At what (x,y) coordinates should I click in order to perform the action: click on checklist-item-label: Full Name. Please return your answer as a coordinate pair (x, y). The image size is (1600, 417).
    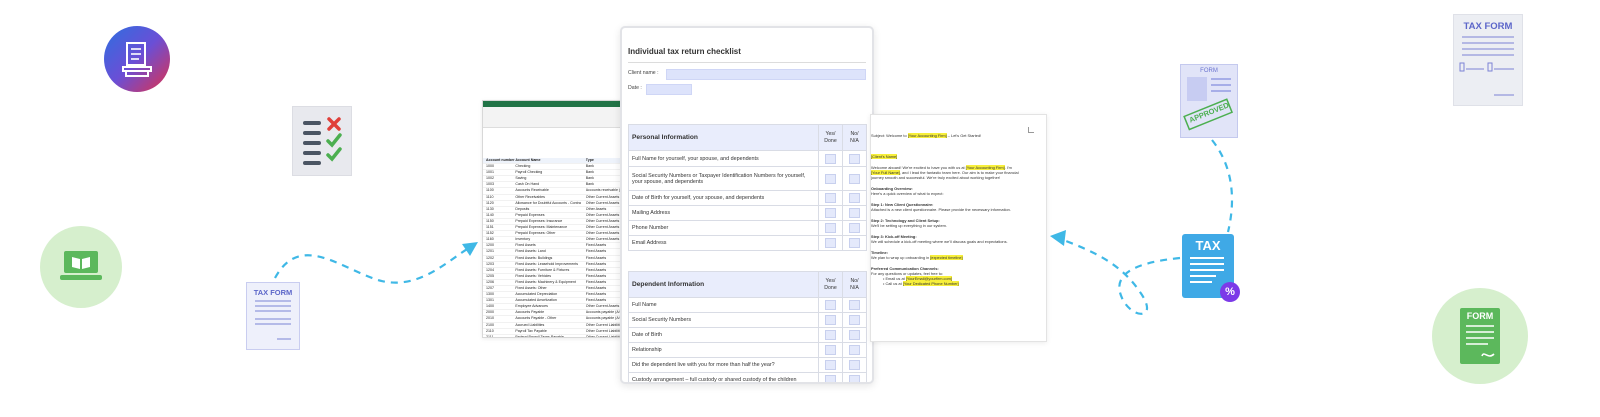
    Looking at the image, I should click on (723, 305).